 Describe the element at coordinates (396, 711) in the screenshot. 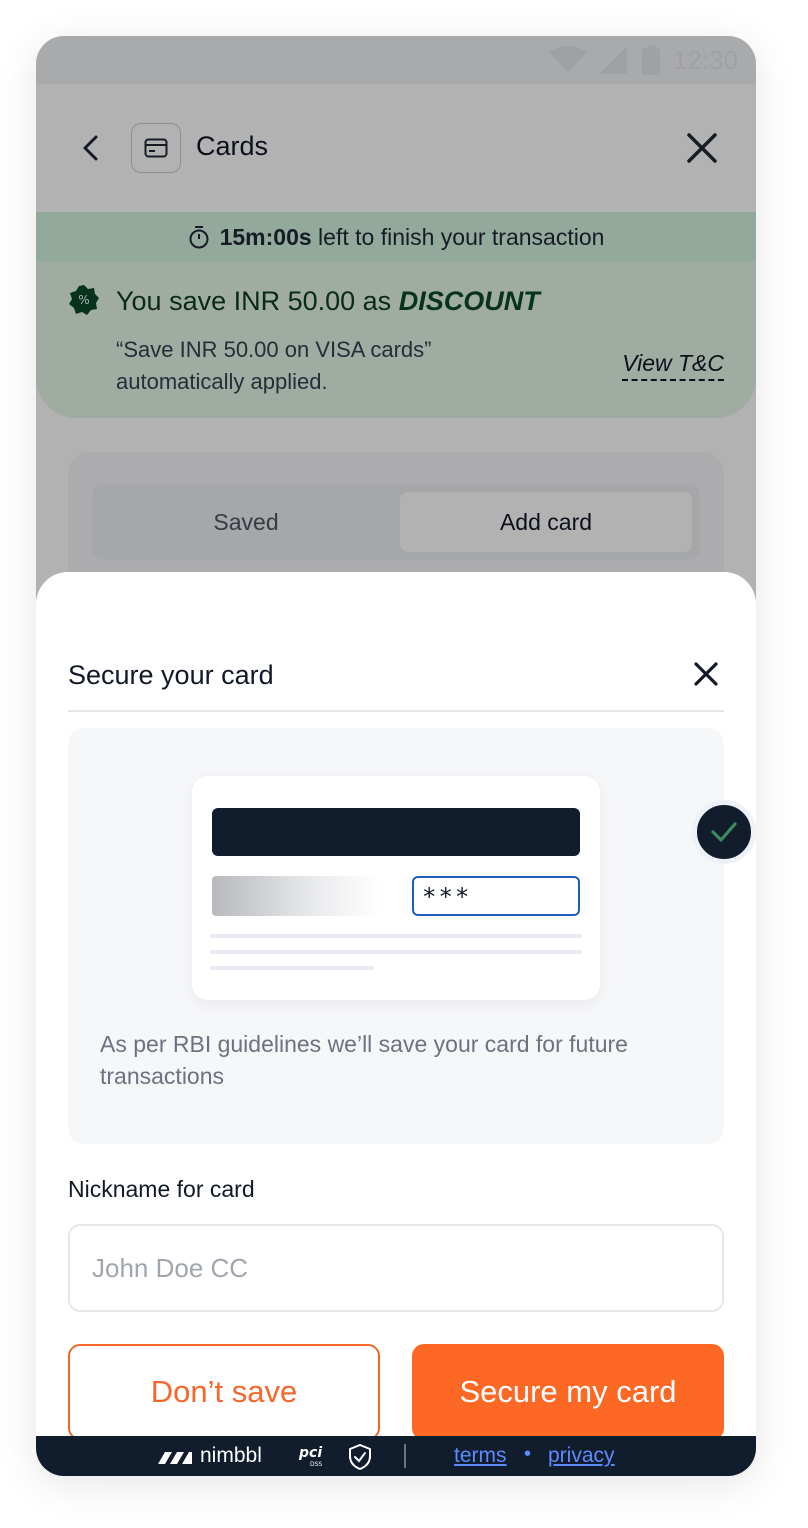

I see `divider` at that location.